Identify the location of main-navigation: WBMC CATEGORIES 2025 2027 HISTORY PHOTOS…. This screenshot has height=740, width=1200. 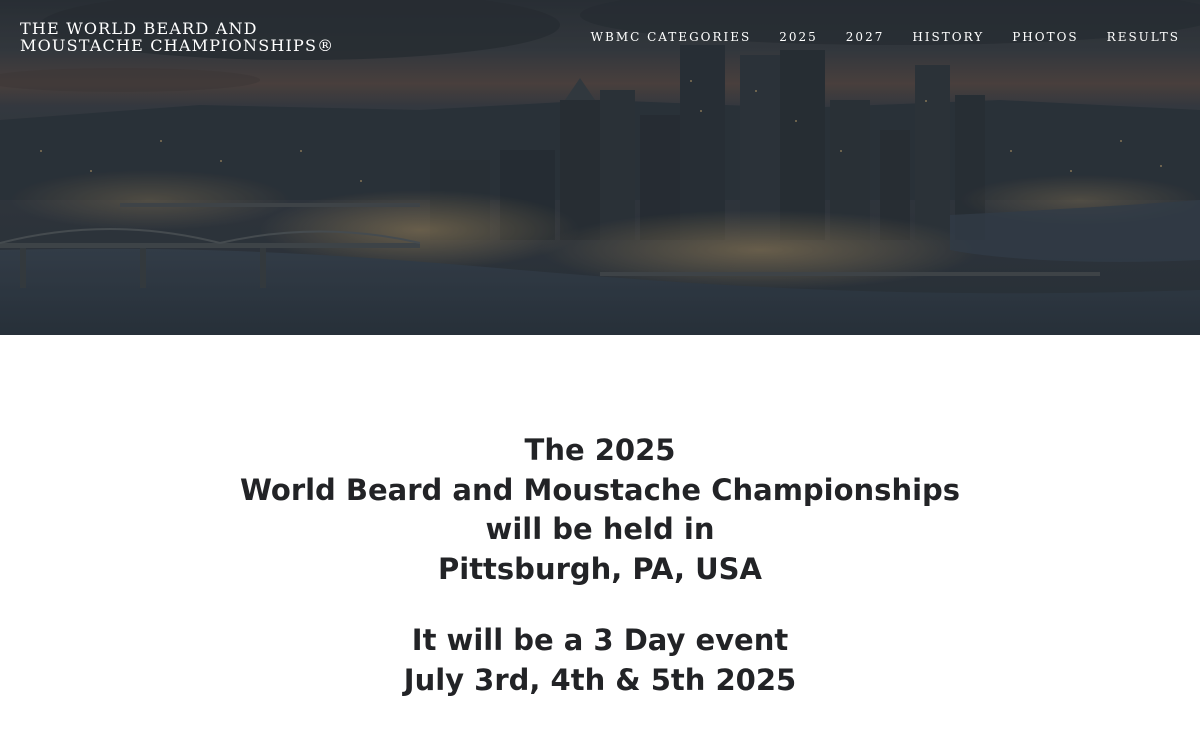
(885, 37).